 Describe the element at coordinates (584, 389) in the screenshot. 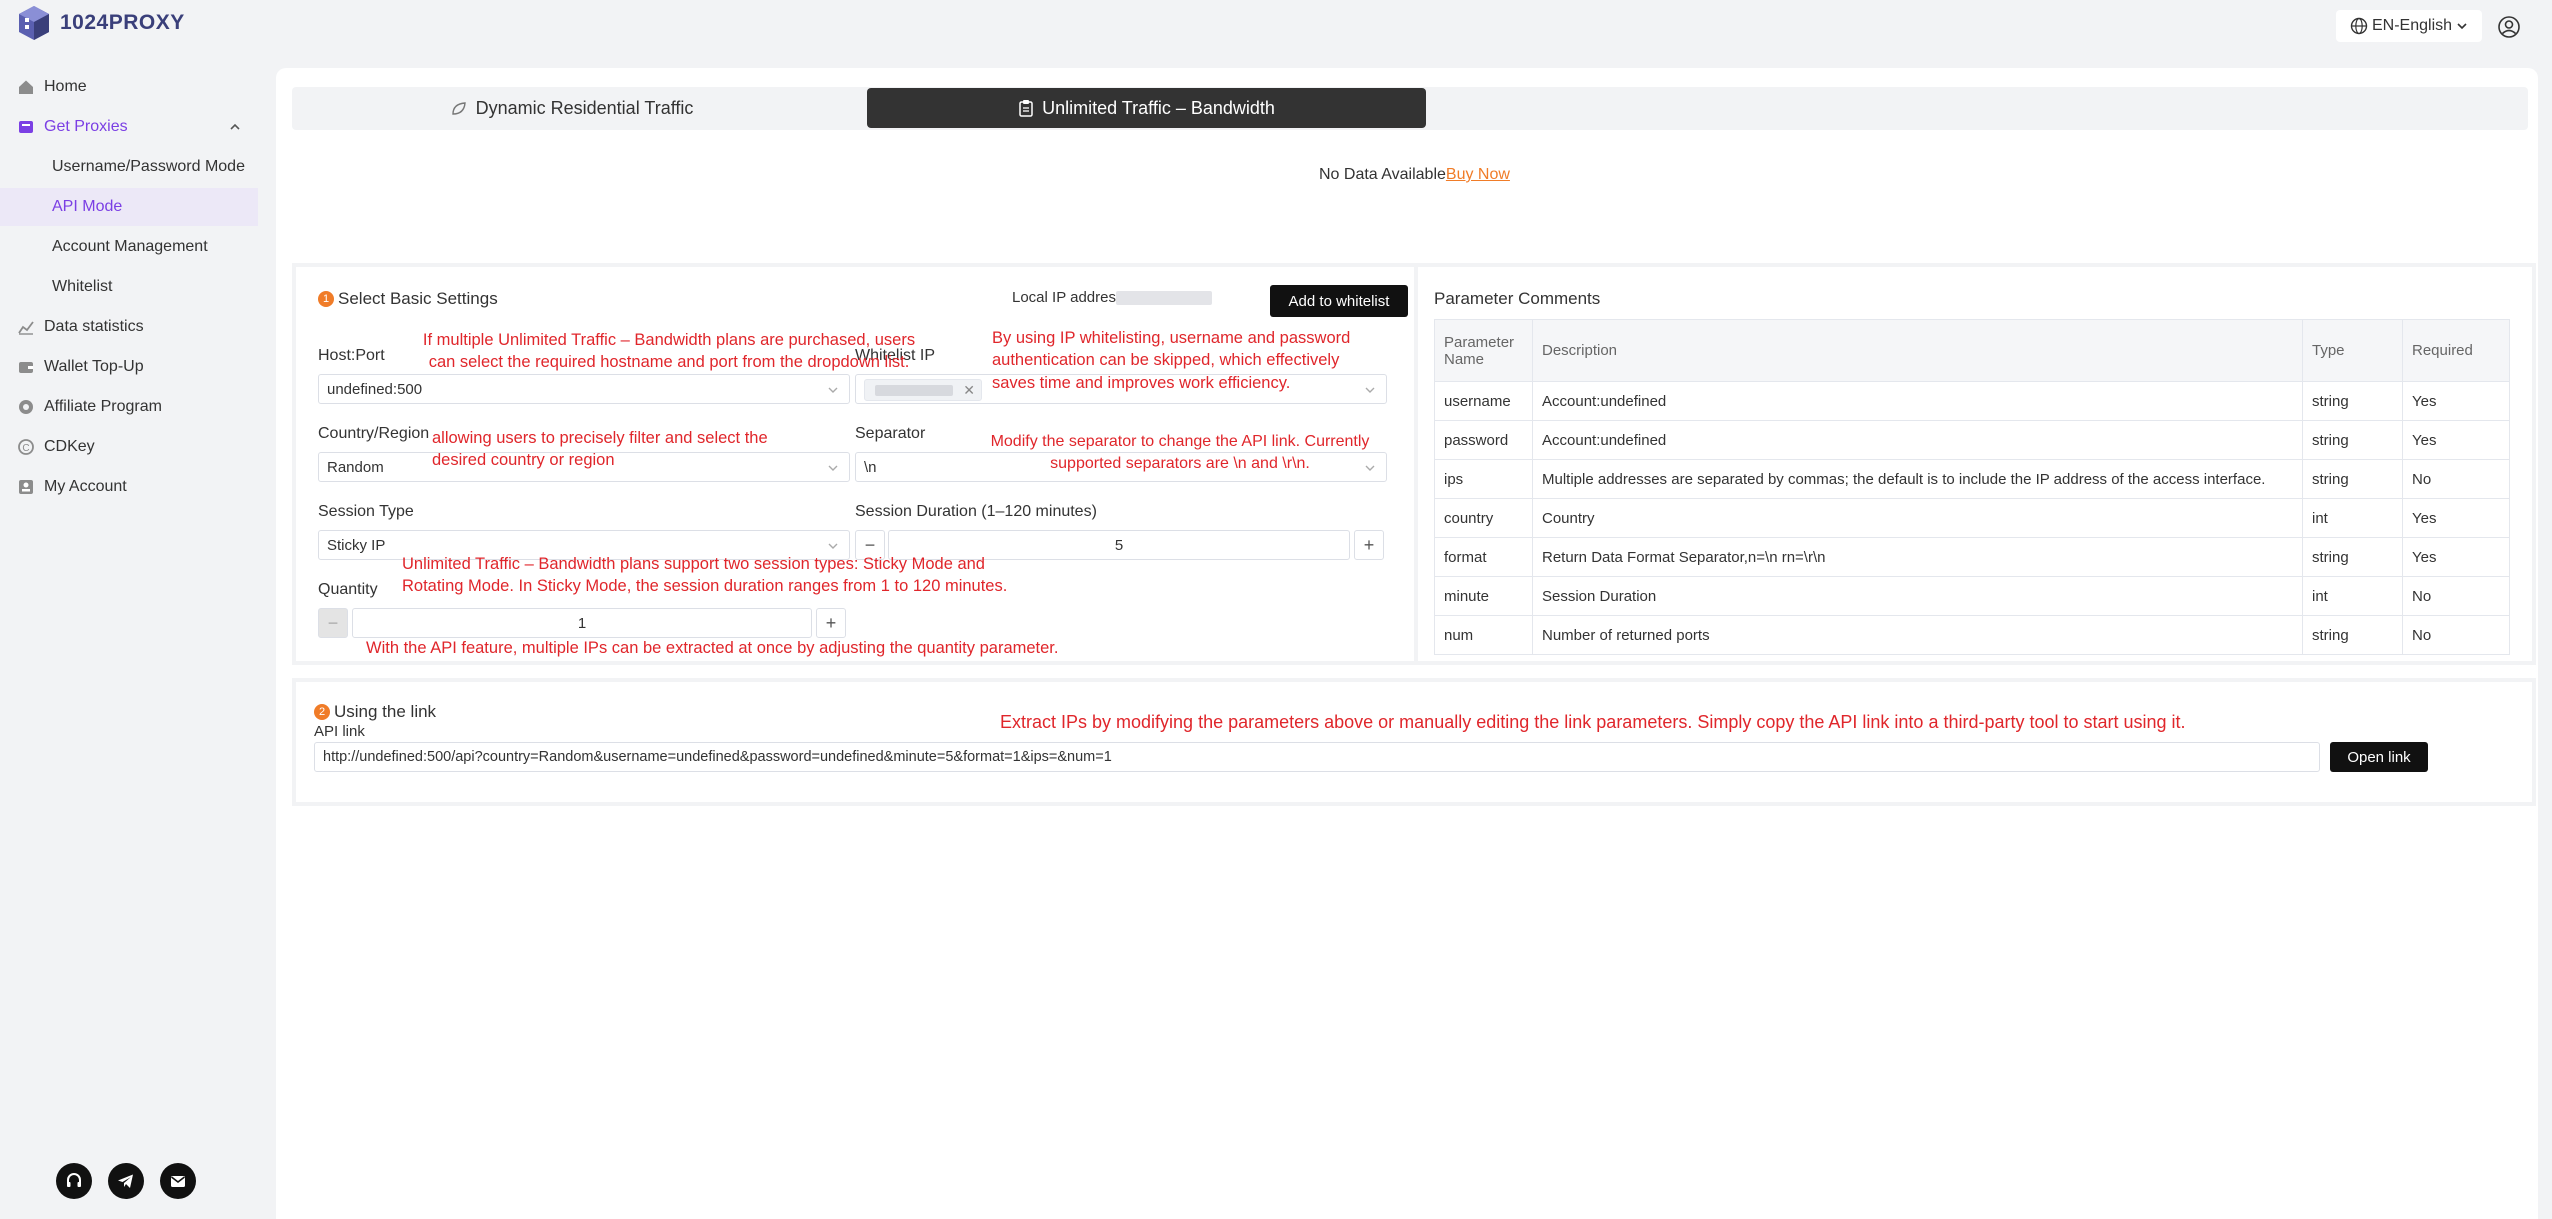

I see `host-port-select: undefined:500` at that location.